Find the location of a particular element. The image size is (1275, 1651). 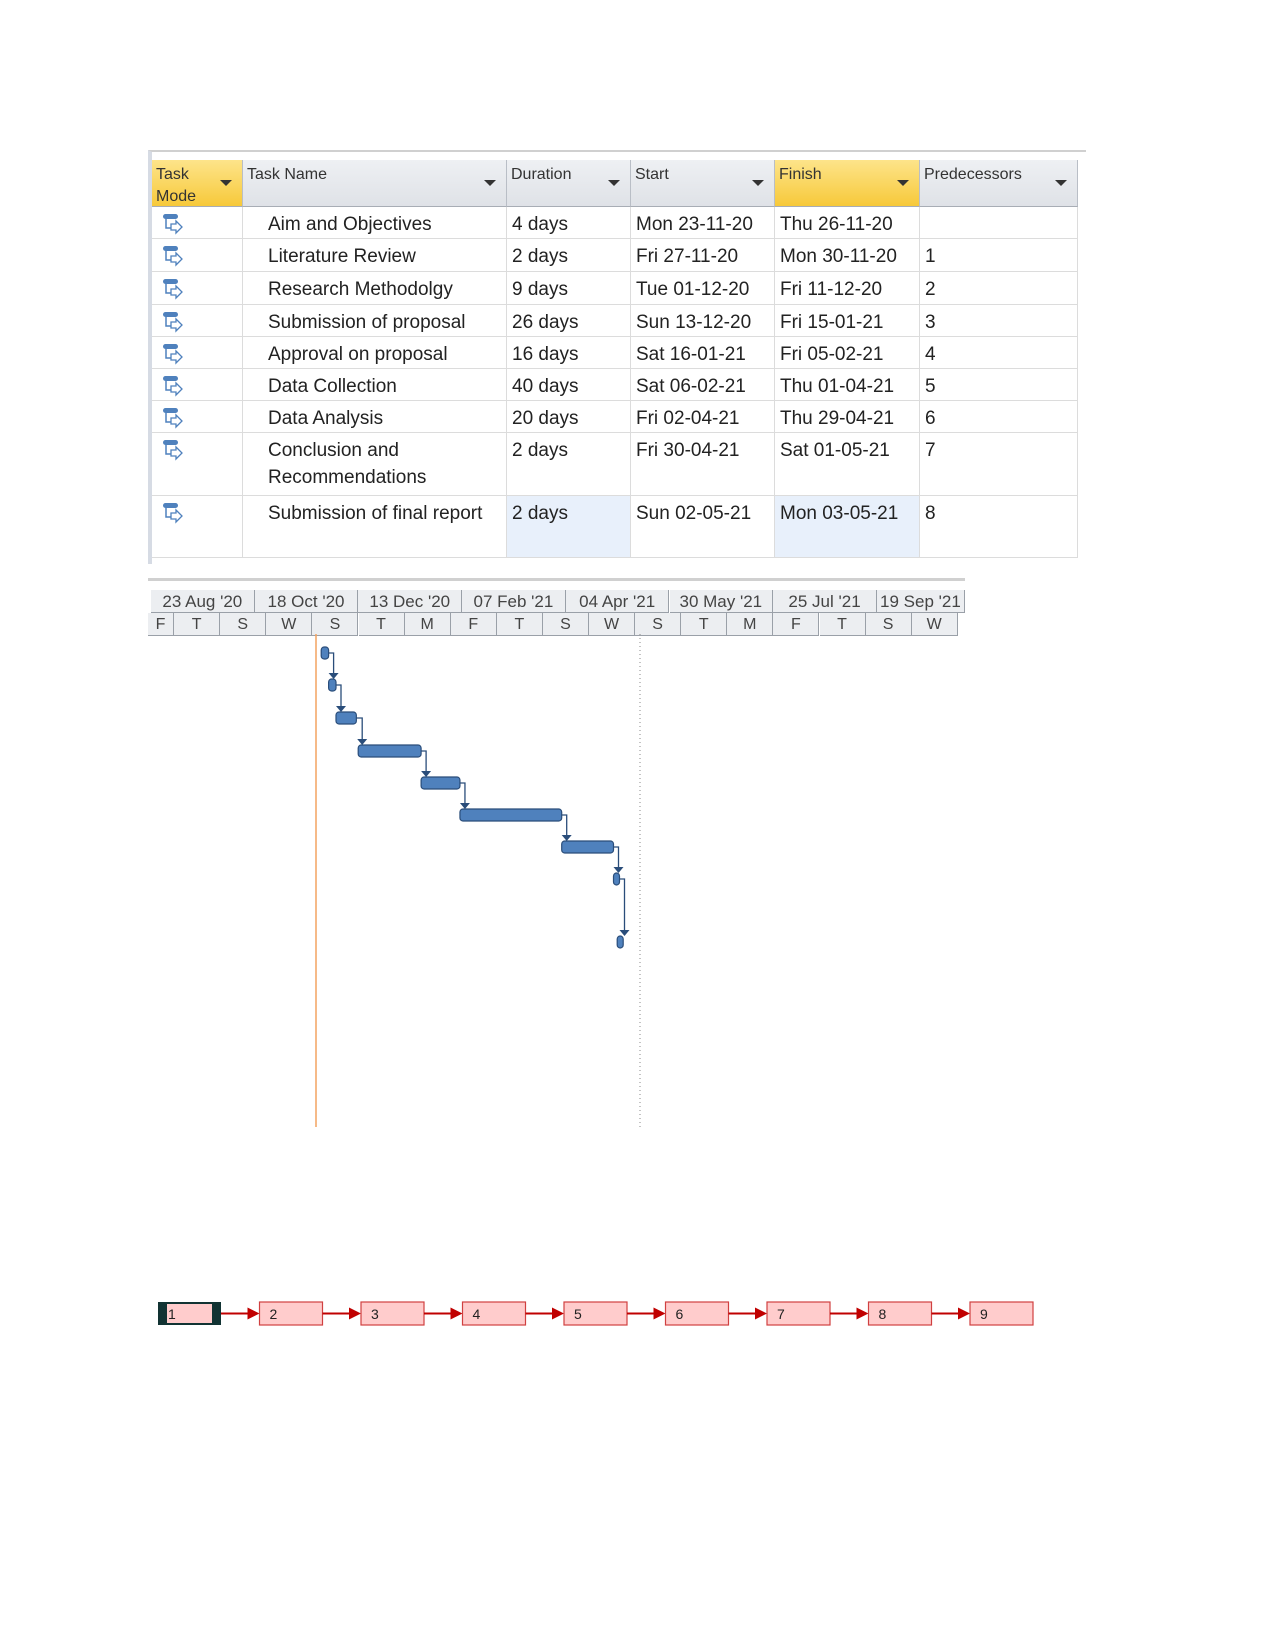

network-node-label: 3 is located at coordinates (375, 1314).